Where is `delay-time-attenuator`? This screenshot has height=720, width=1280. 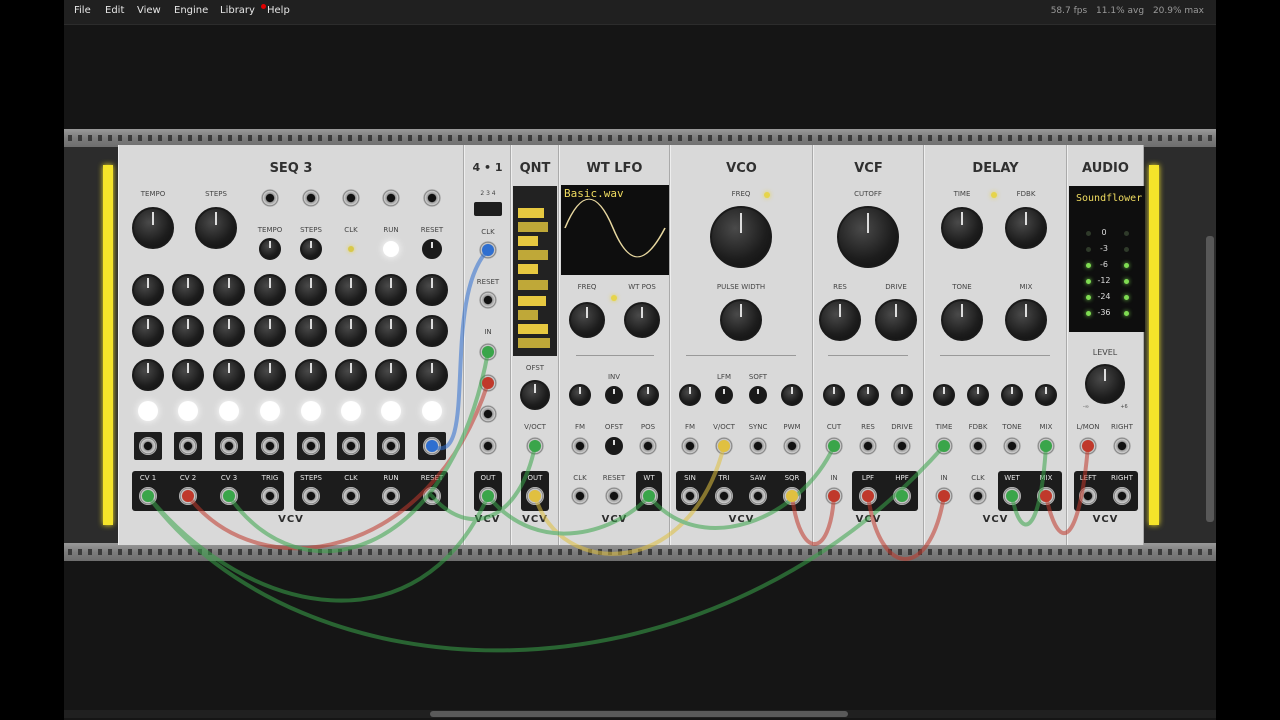 delay-time-attenuator is located at coordinates (944, 395).